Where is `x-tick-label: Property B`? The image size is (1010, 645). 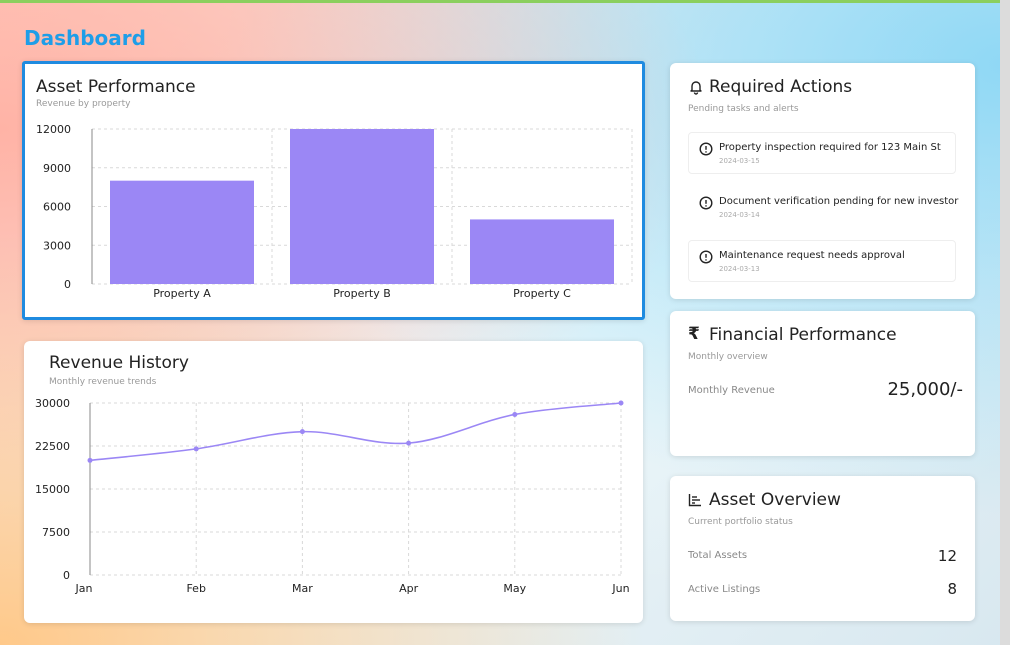
x-tick-label: Property B is located at coordinates (362, 293).